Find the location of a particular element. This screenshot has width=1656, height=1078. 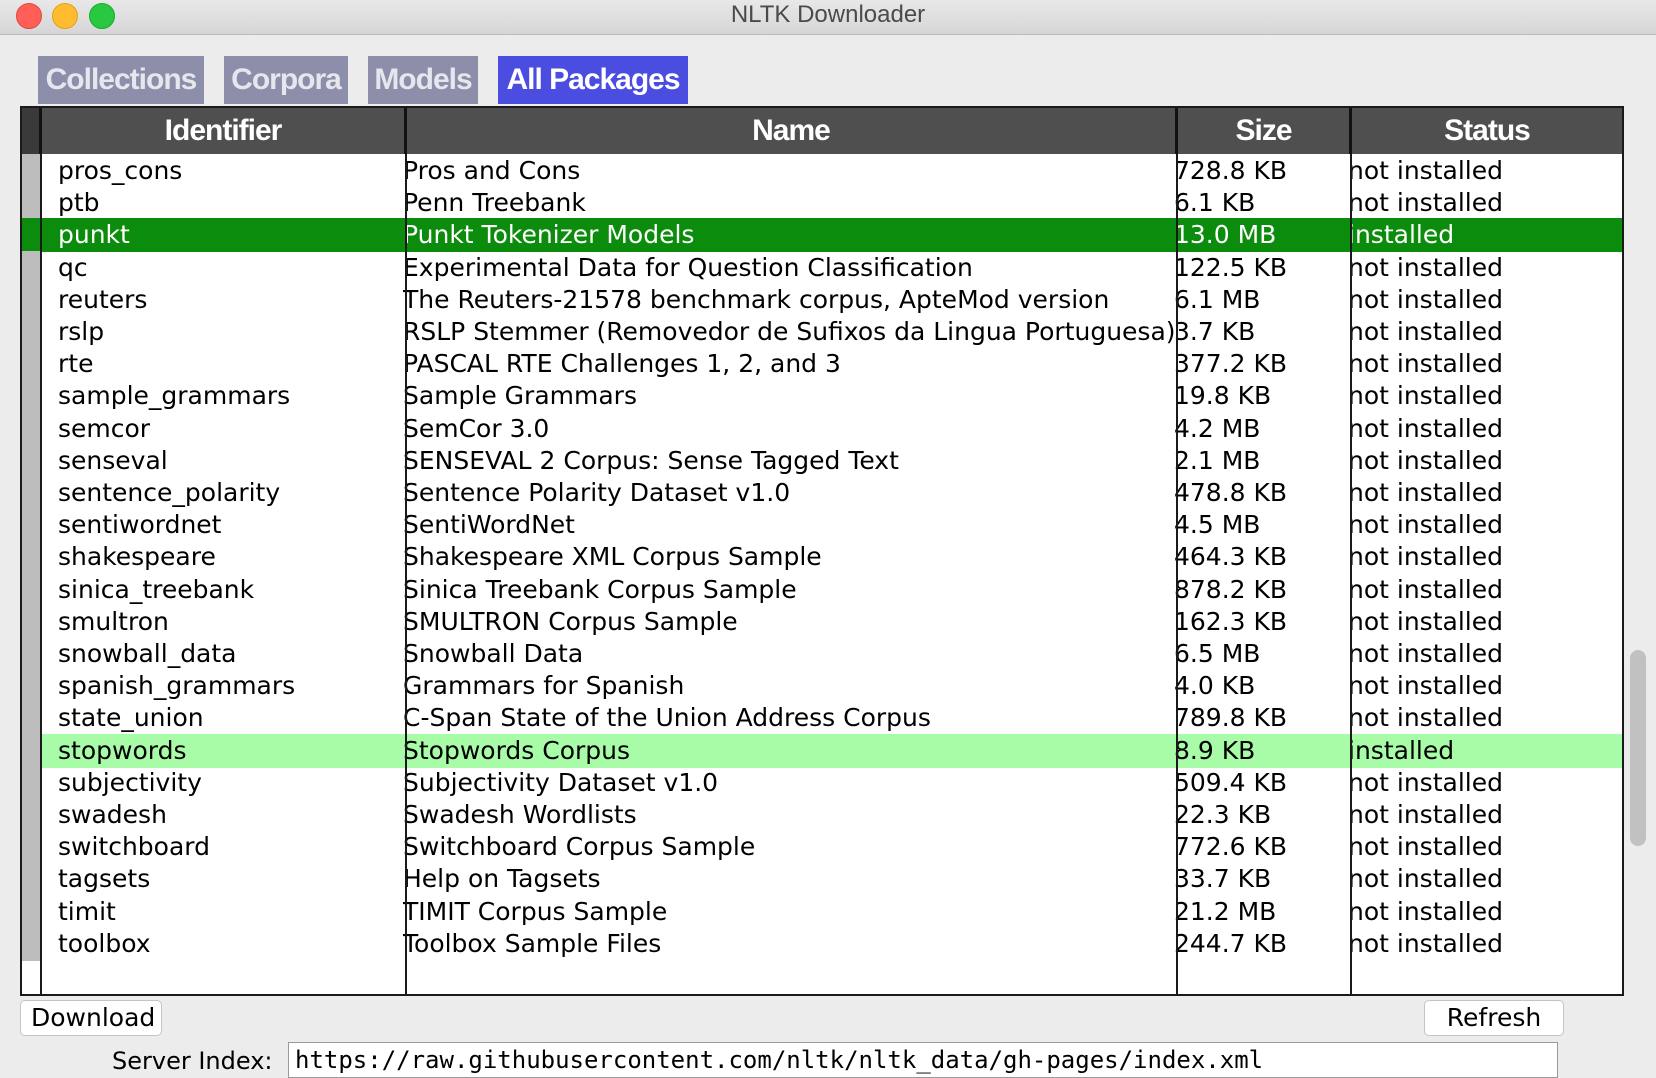

cell-identifier: toolbox is located at coordinates (104, 943).